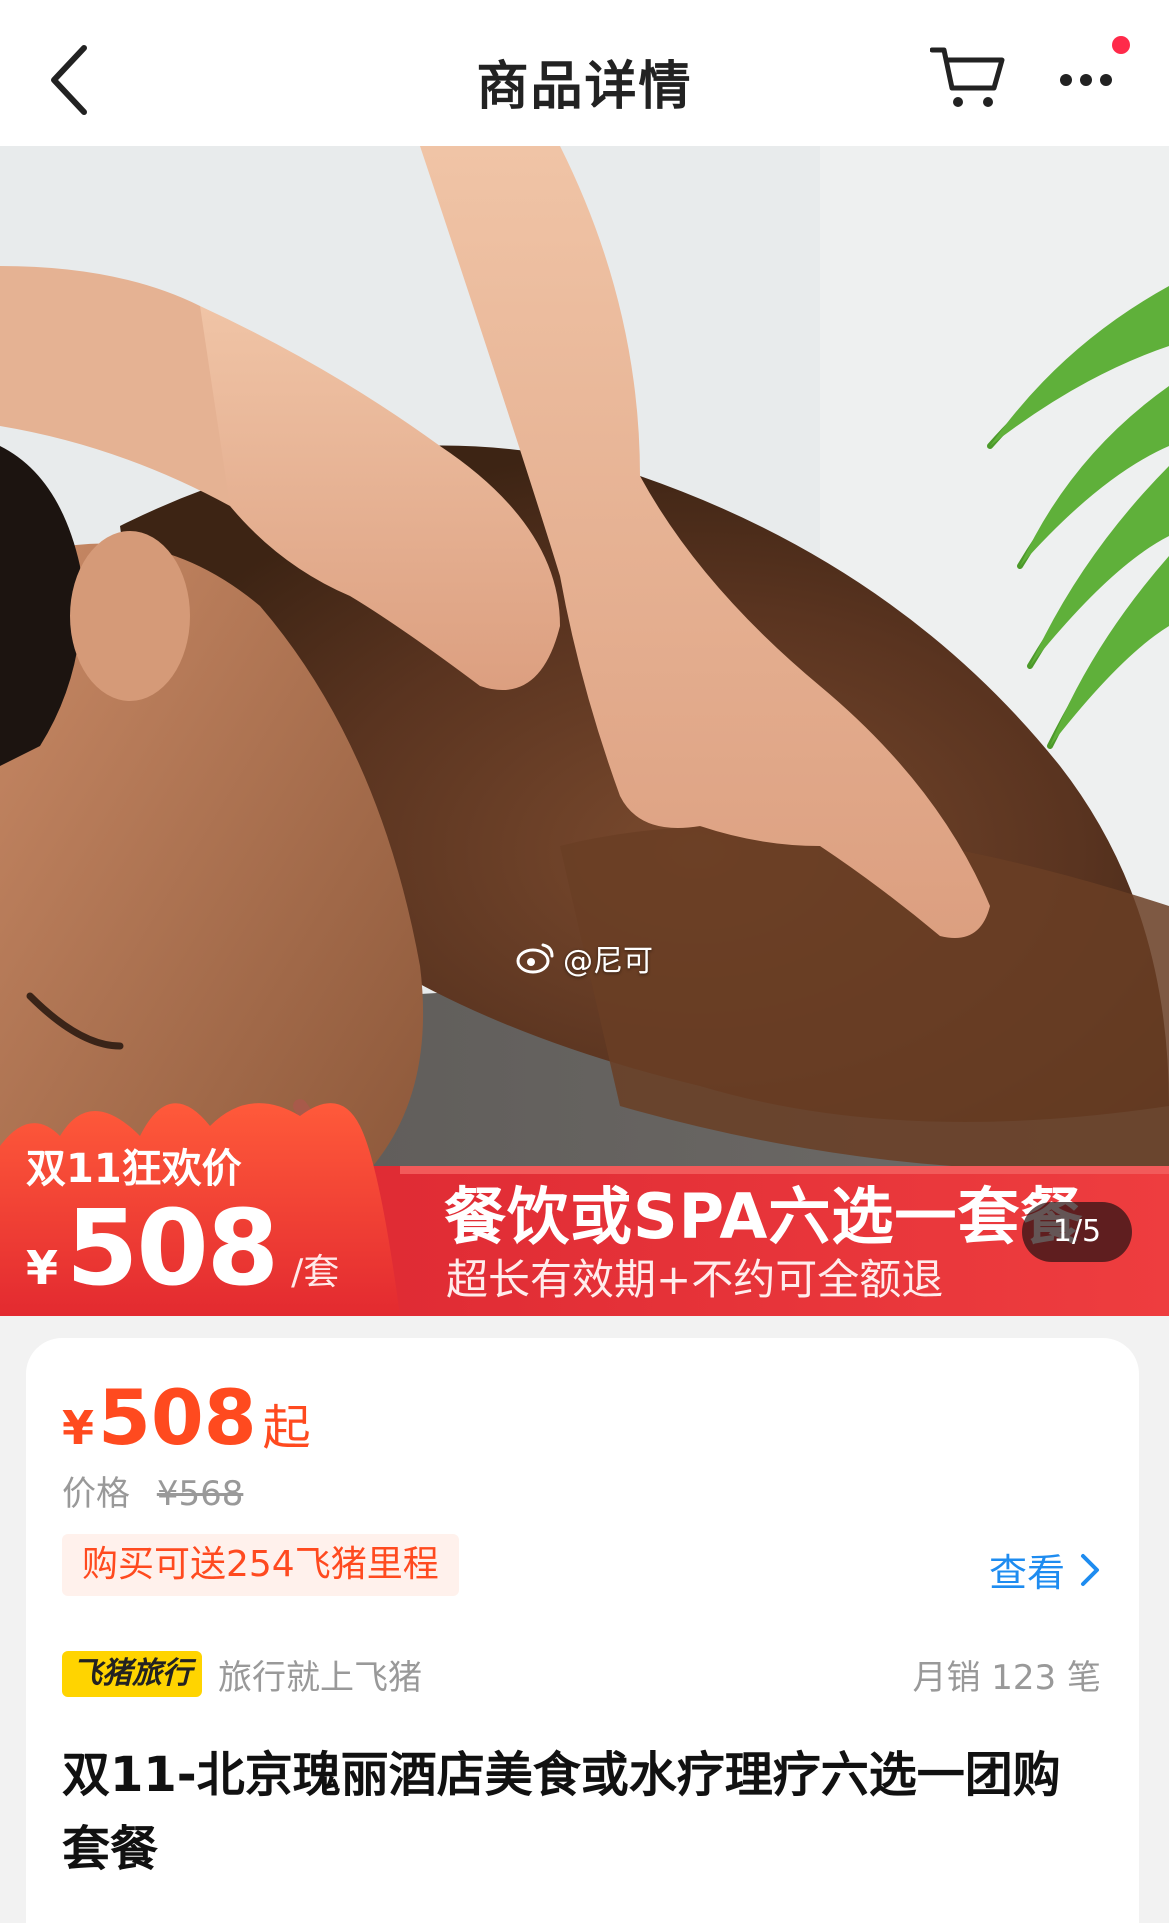 This screenshot has width=1169, height=1923. I want to click on view-mileage-link: 查看, so click(1045, 1569).